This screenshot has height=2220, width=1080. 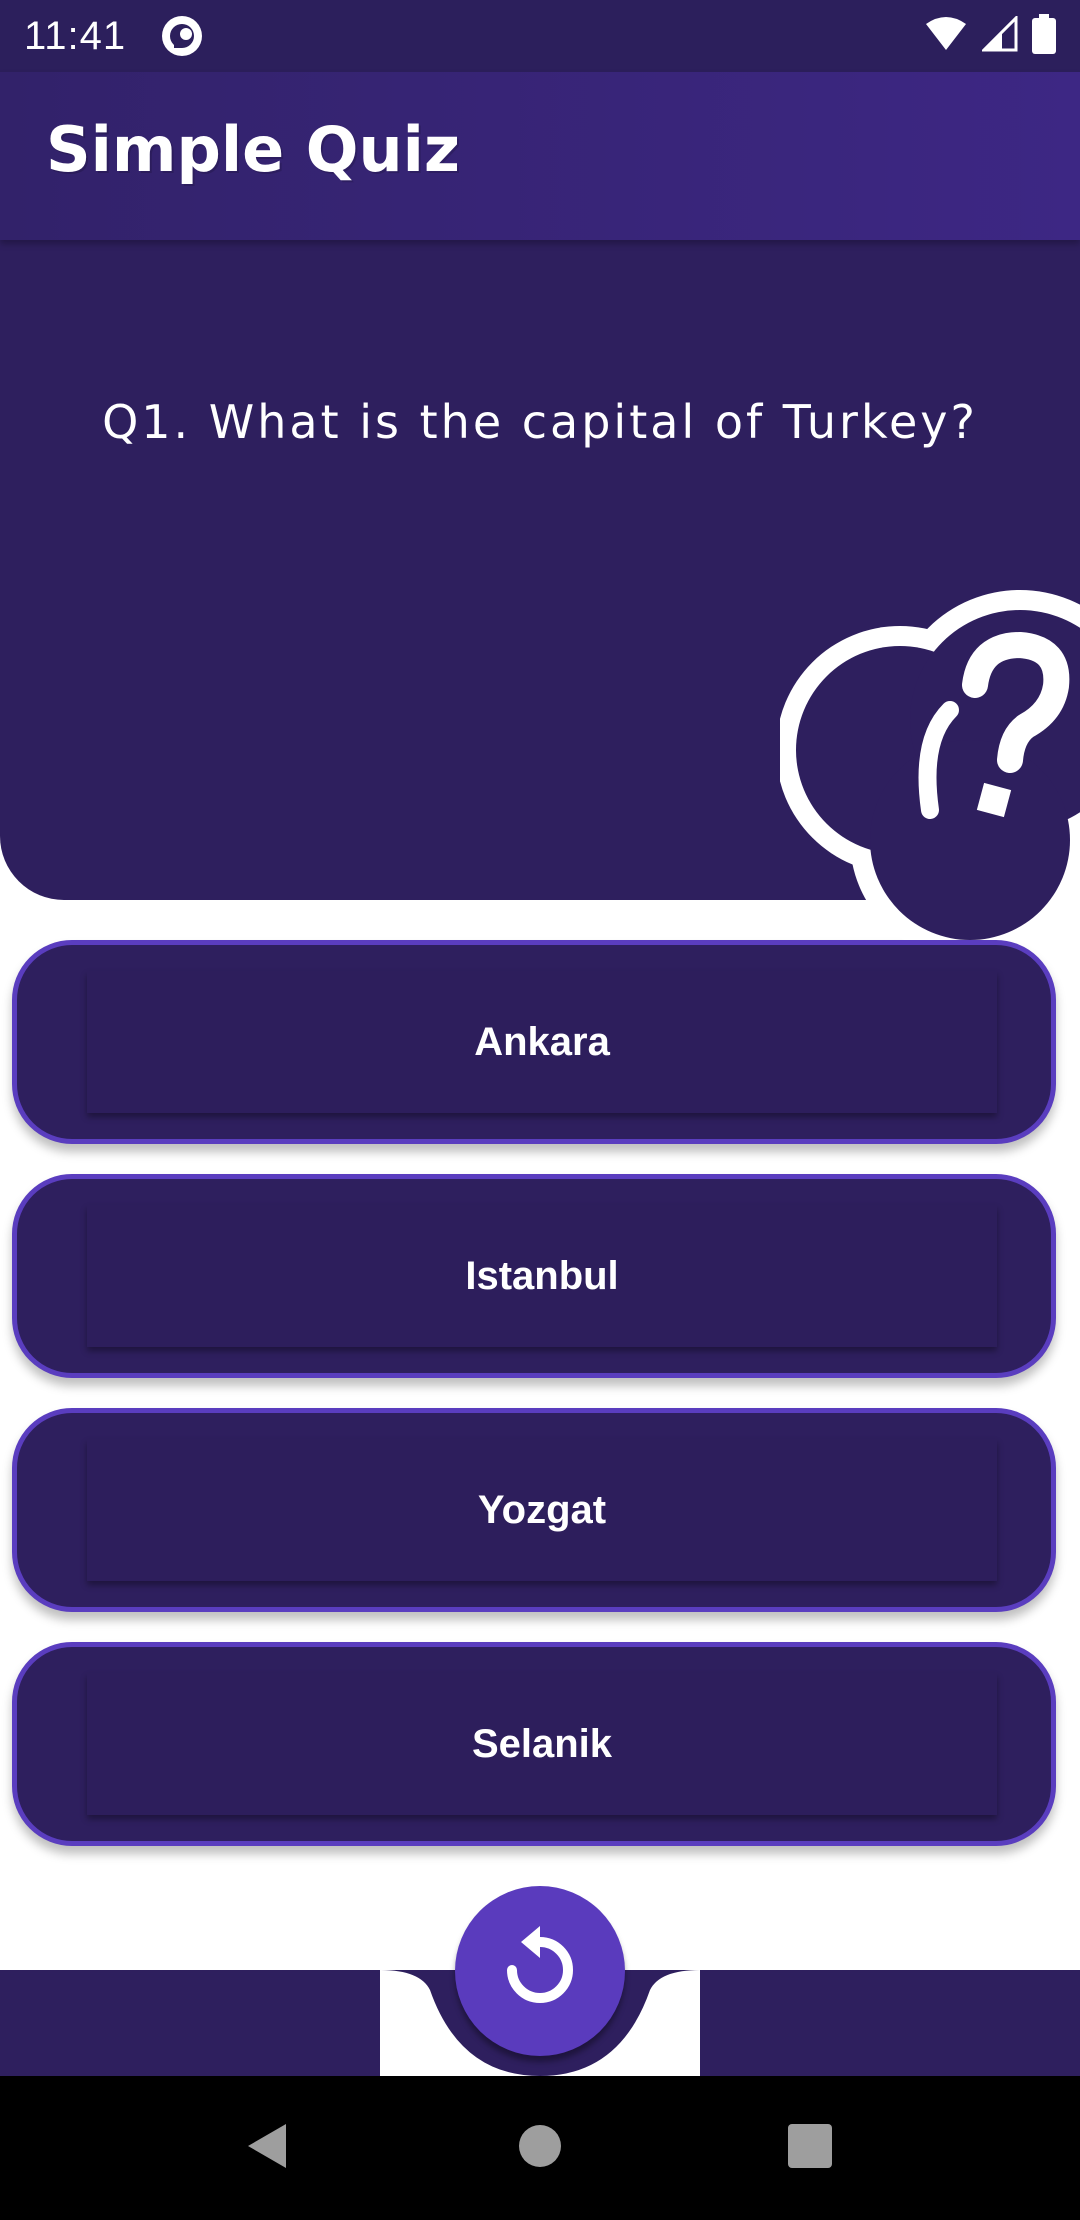 I want to click on back-button, so click(x=268, y=2148).